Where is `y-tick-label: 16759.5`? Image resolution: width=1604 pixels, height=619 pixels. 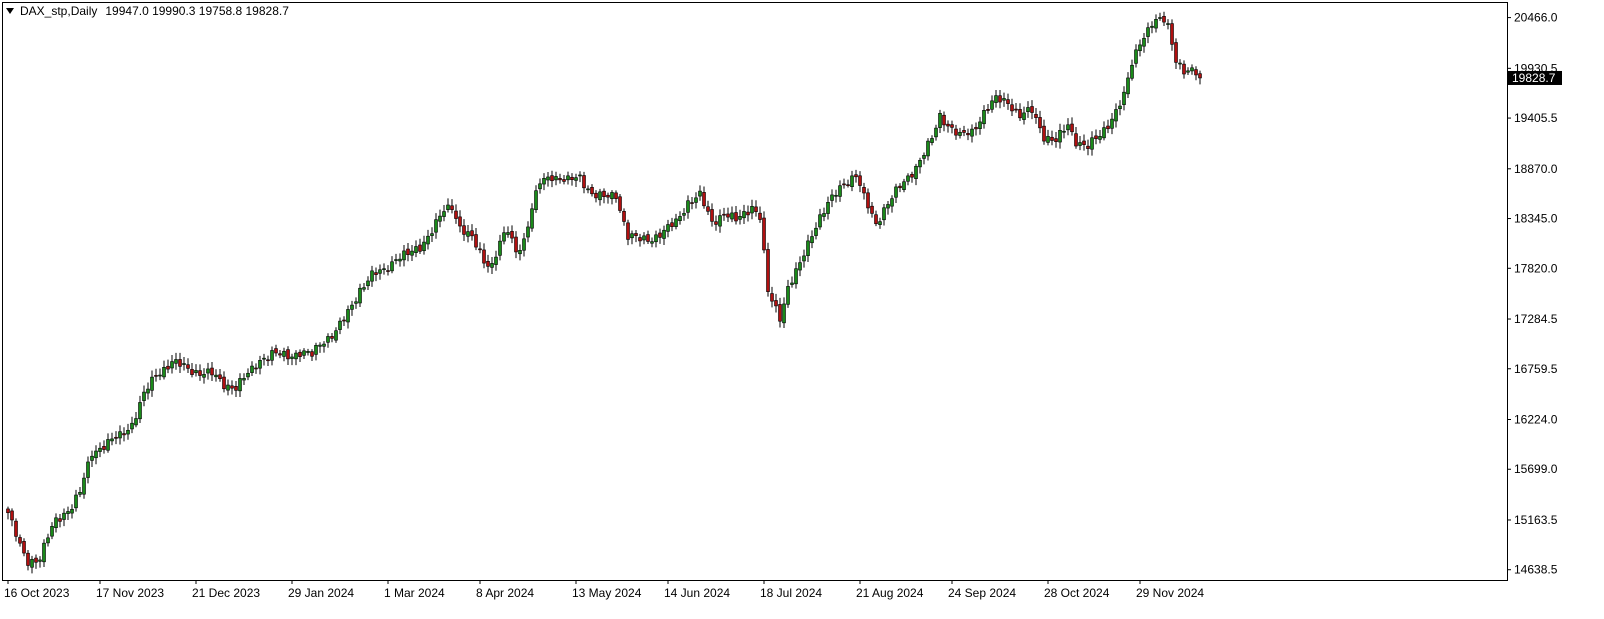 y-tick-label: 16759.5 is located at coordinates (1536, 369).